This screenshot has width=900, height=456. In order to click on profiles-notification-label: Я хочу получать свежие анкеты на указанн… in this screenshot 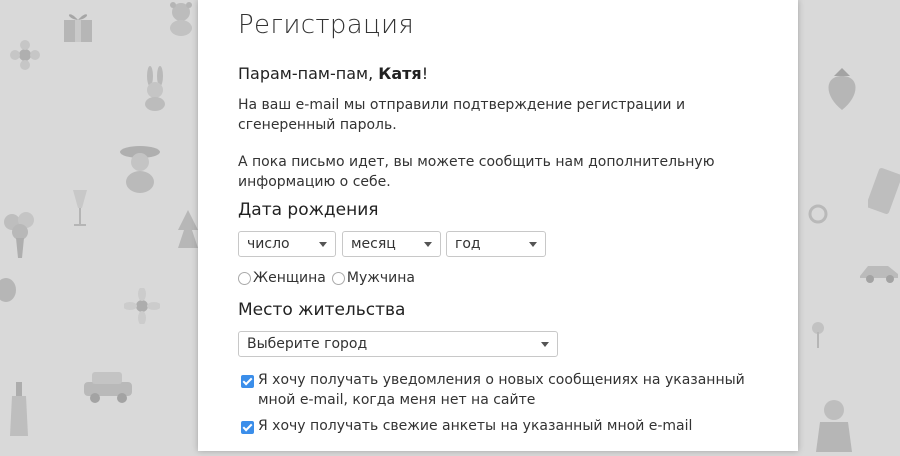, I will do `click(508, 426)`.